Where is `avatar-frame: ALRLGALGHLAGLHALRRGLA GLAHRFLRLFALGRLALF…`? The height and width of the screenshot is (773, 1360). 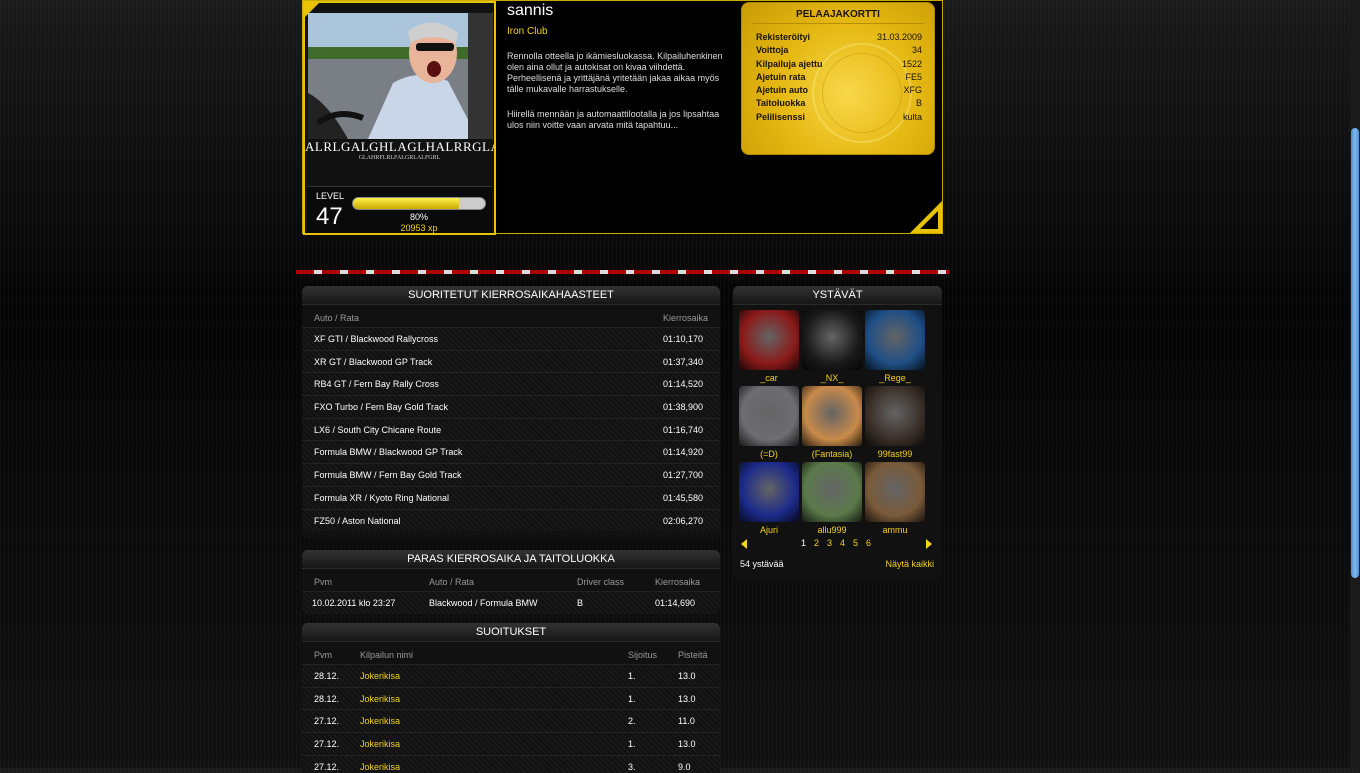
avatar-frame: ALRLGALGHLAGLHALRRGLA GLAHRFLRLFALGRLALF… is located at coordinates (399, 118).